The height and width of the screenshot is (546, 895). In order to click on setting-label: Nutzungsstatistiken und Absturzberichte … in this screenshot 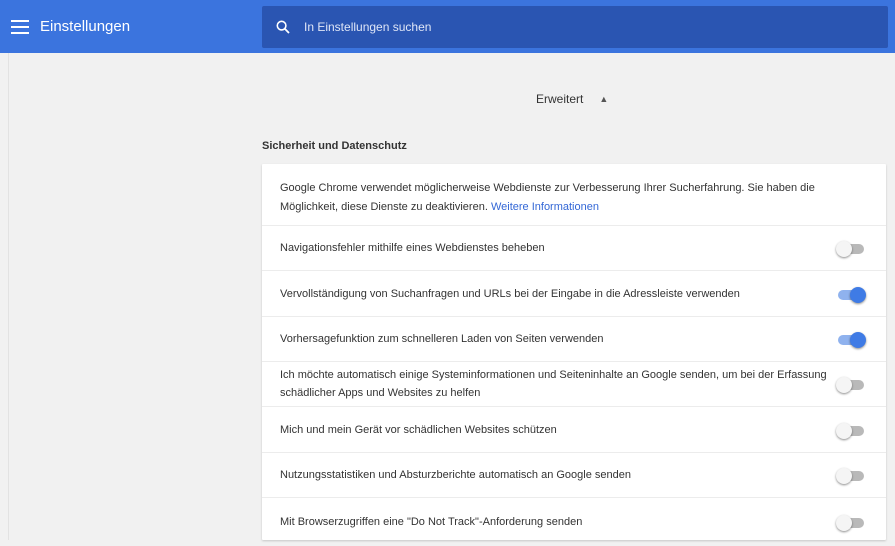, I will do `click(455, 475)`.